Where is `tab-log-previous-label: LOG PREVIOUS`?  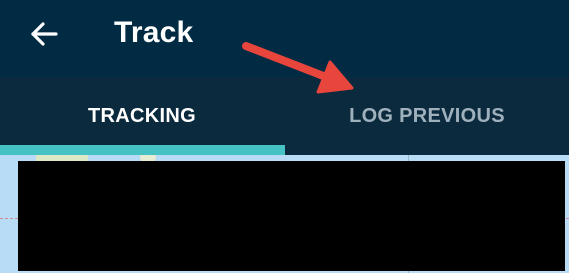
tab-log-previous-label: LOG PREVIOUS is located at coordinates (427, 115).